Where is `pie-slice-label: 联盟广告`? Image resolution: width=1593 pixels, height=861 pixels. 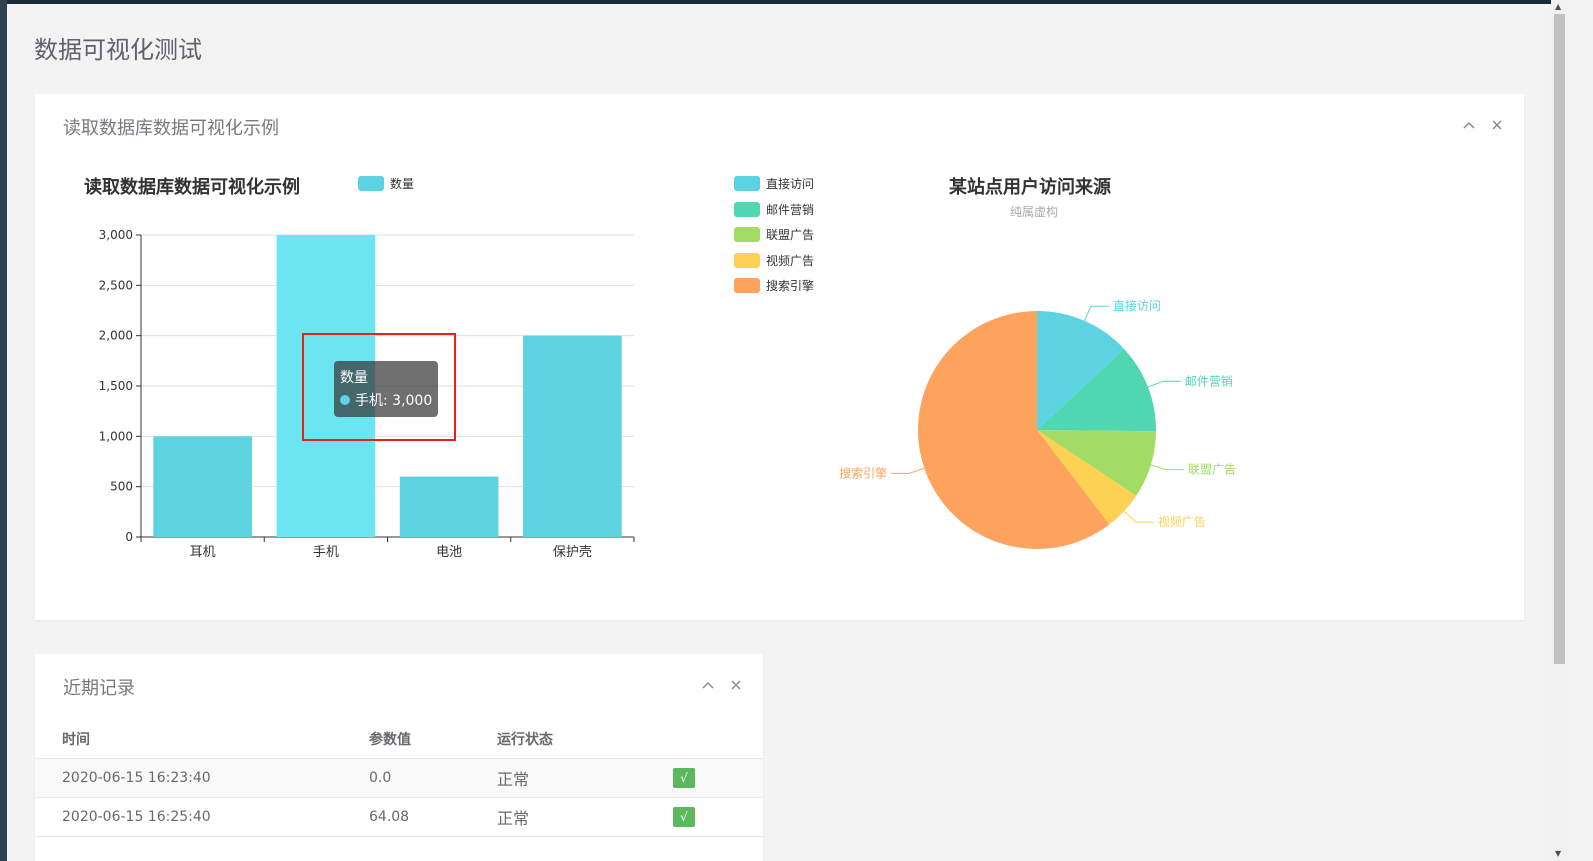 pie-slice-label: 联盟广告 is located at coordinates (1212, 470).